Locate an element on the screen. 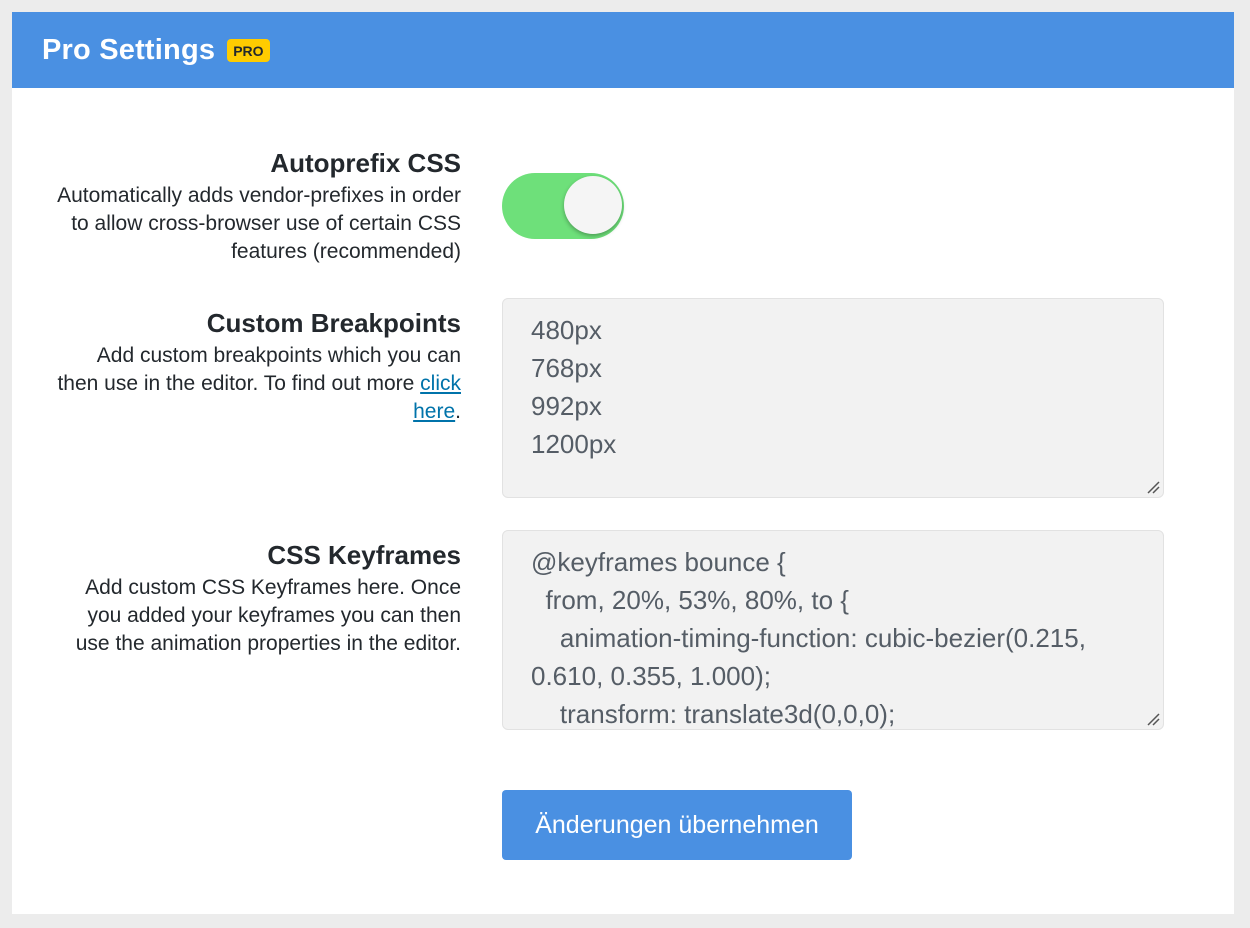 The image size is (1250, 928). panel-header: Pro Settings PRO is located at coordinates (623, 50).